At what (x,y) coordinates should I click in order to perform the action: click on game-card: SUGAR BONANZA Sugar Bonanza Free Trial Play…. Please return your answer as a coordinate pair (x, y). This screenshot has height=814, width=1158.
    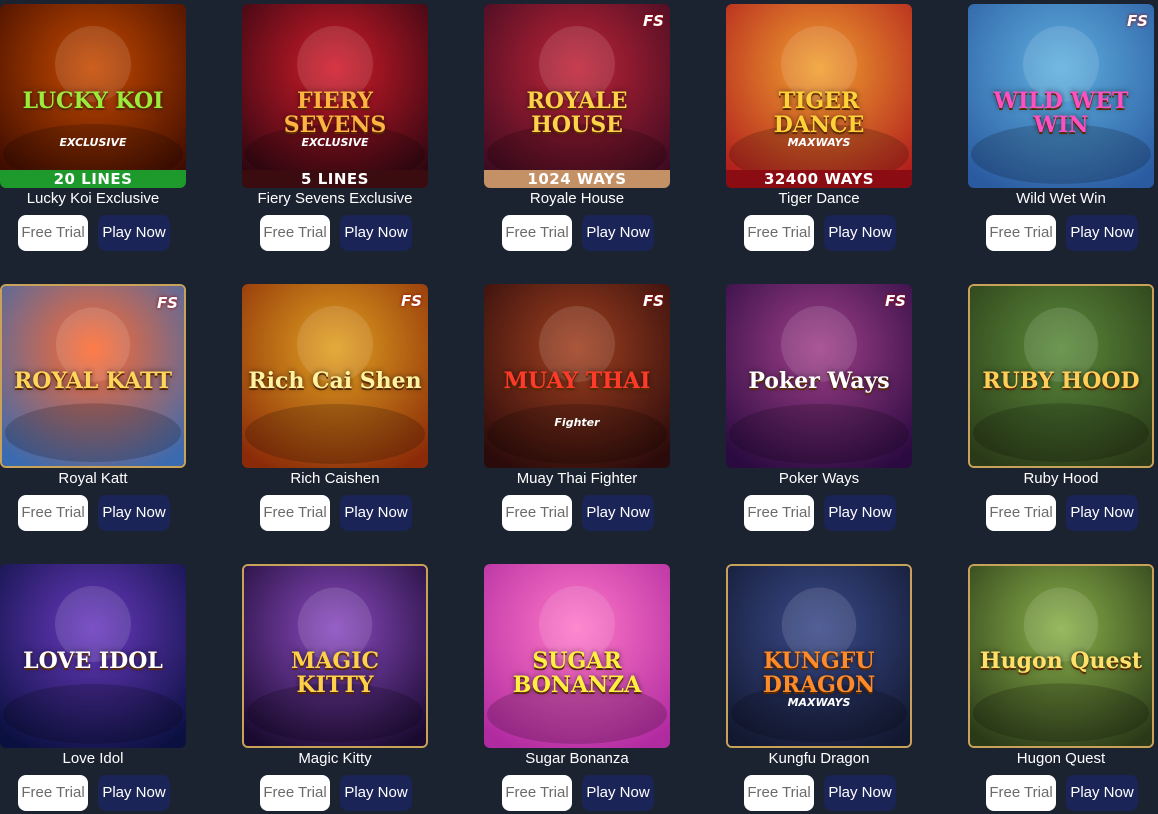
    Looking at the image, I should click on (577, 686).